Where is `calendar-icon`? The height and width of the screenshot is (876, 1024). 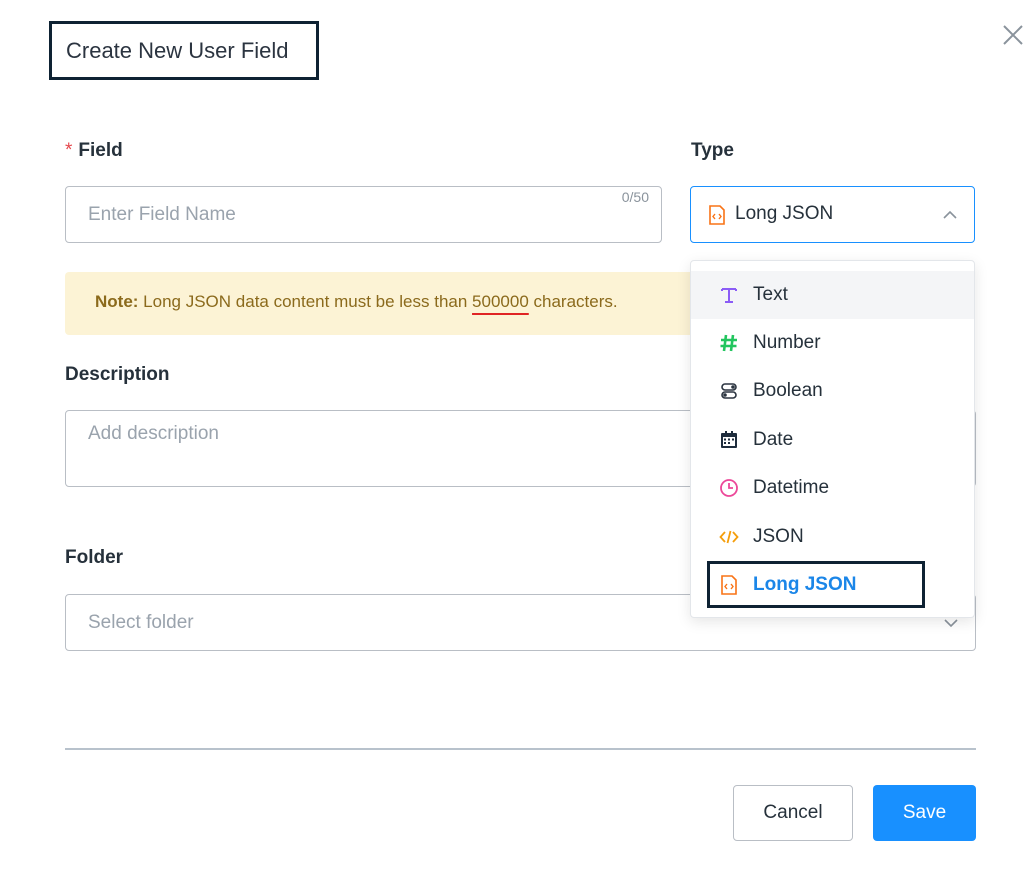
calendar-icon is located at coordinates (729, 440).